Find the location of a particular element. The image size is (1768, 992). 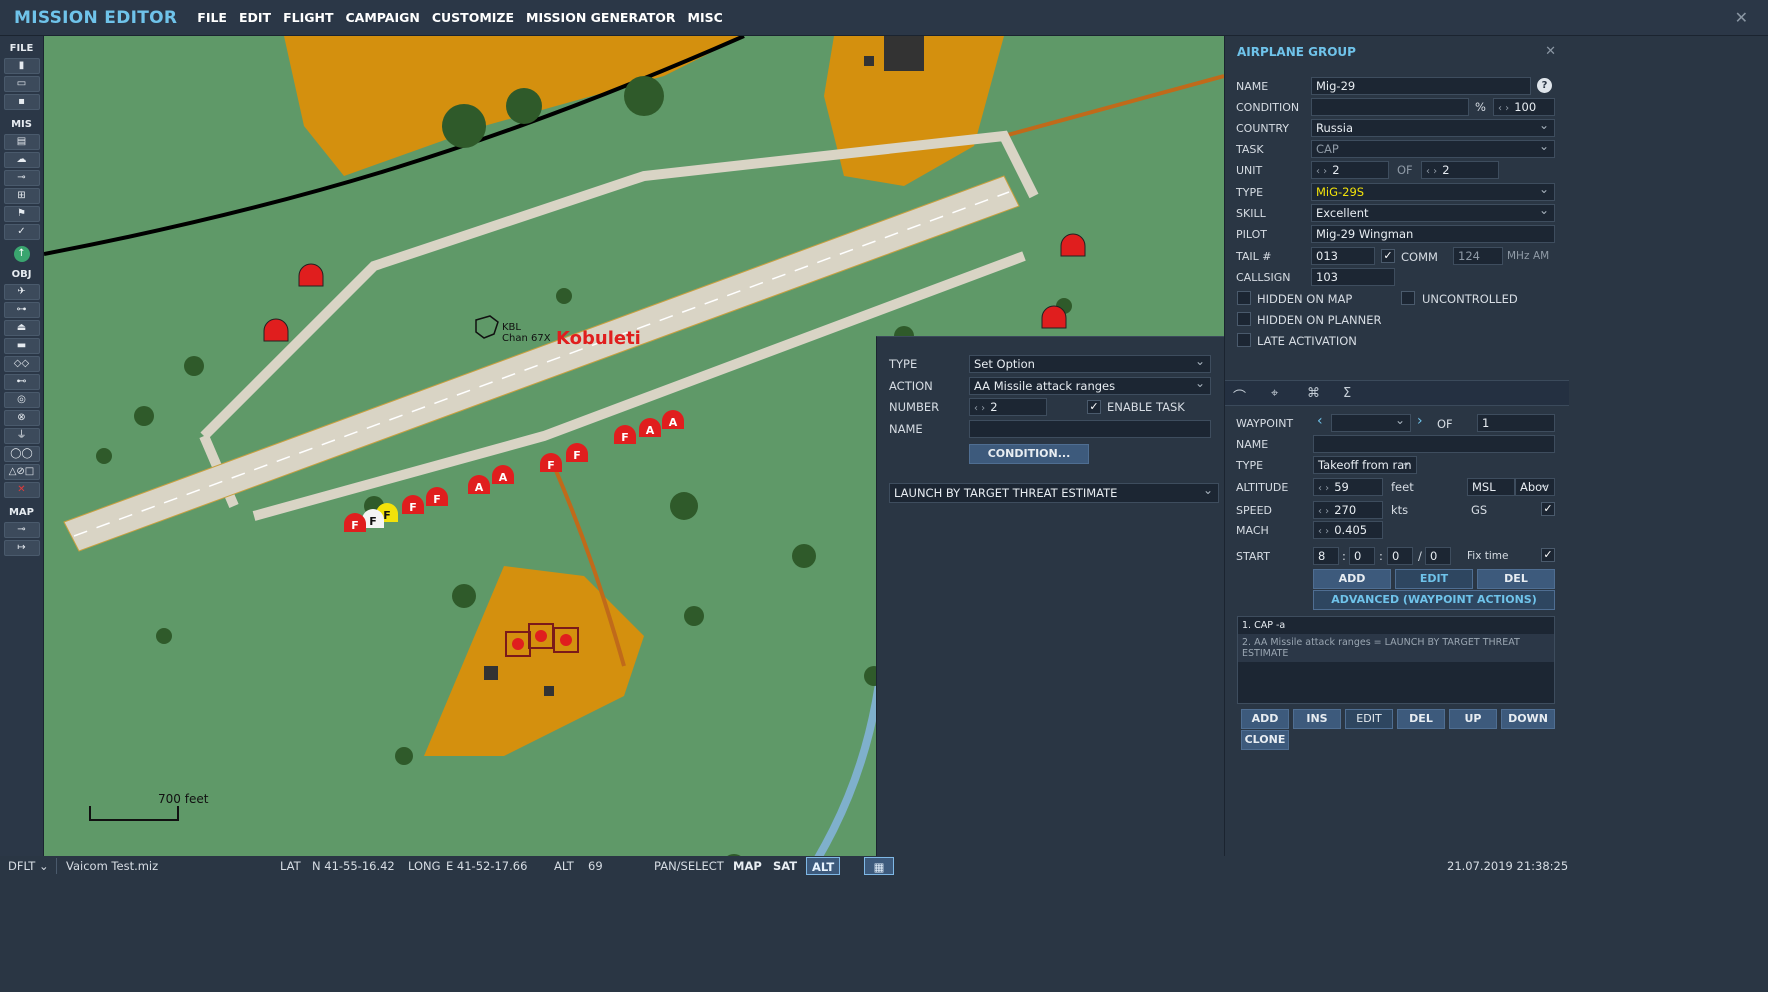

up-arrow-icon: ↑ is located at coordinates (21, 254).